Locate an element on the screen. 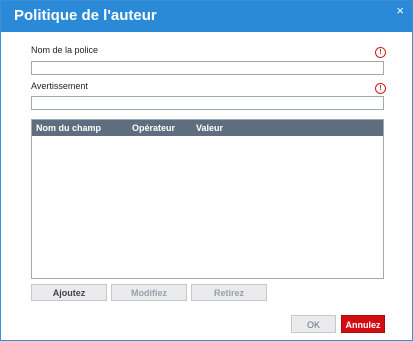  close-icon: × is located at coordinates (400, 10).